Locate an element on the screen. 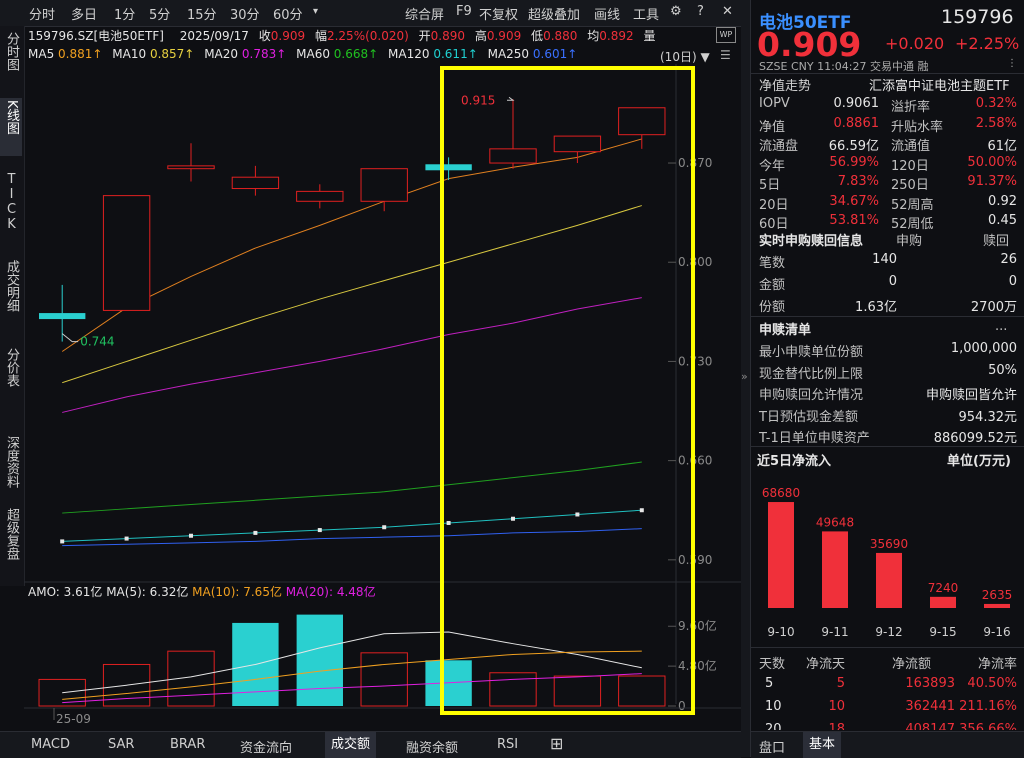 The height and width of the screenshot is (758, 1024). menu-dots-icon: ⋮ is located at coordinates (1012, 63).